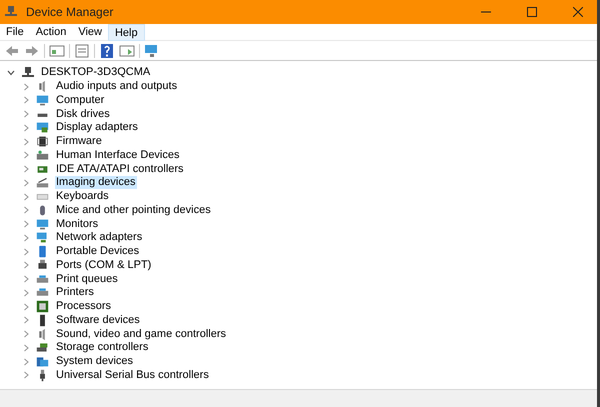  Describe the element at coordinates (80, 100) in the screenshot. I see `tree-item: Computer` at that location.